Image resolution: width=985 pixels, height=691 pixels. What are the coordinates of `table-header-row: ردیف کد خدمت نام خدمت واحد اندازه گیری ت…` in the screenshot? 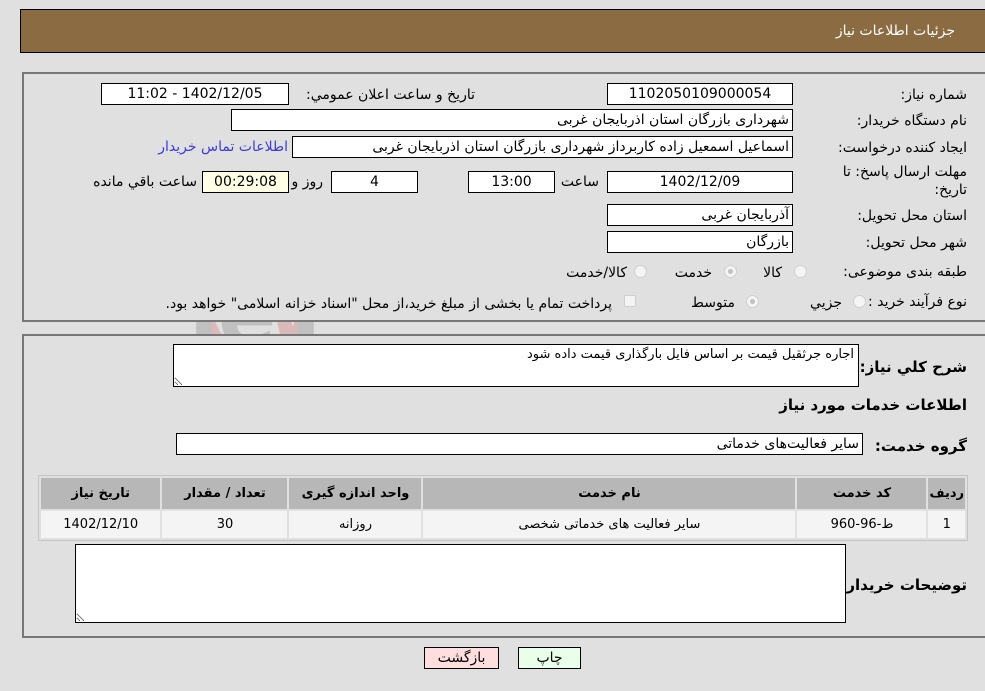 It's located at (503, 493).